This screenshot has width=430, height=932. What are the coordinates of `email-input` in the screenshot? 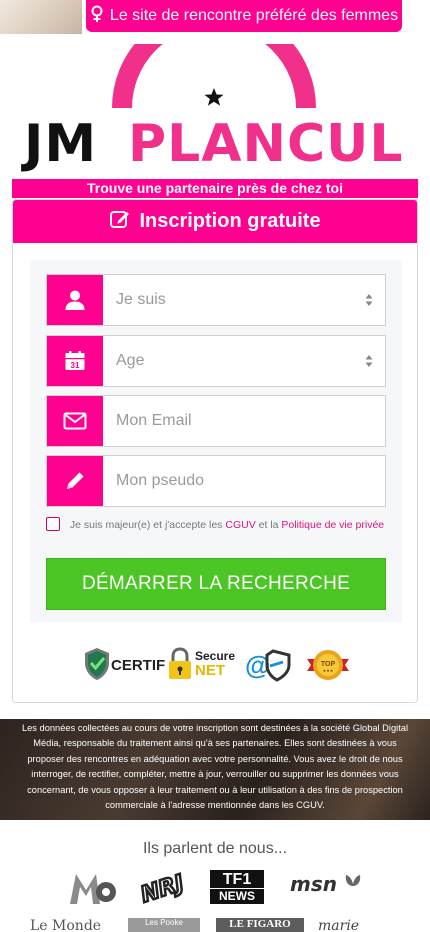 It's located at (244, 421).